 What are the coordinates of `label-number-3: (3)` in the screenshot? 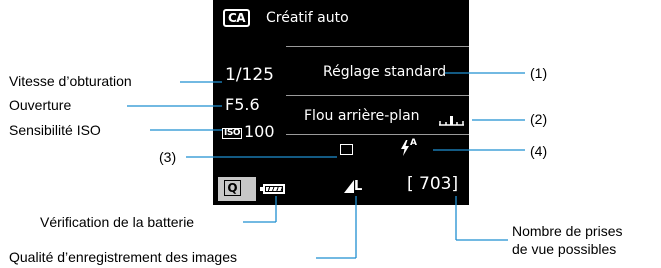 It's located at (168, 157).